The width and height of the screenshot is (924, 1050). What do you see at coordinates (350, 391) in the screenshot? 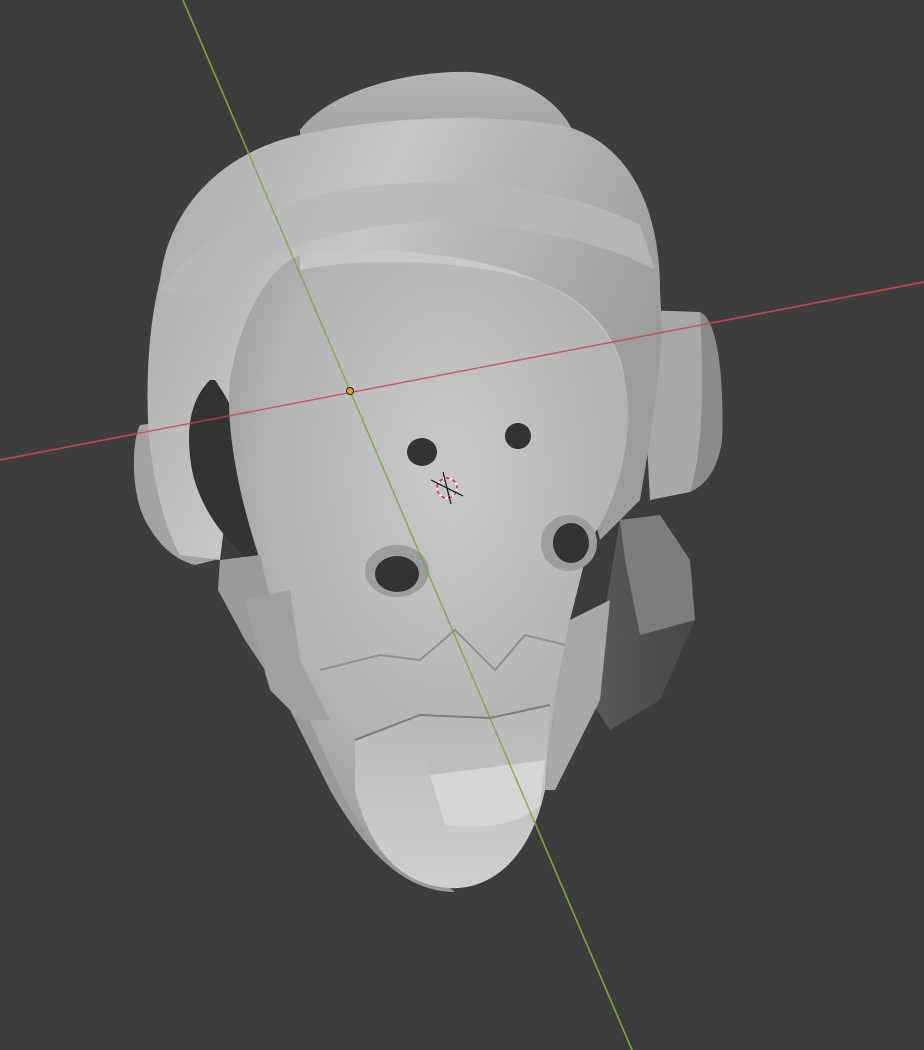
I see `object-origin-dot` at bounding box center [350, 391].